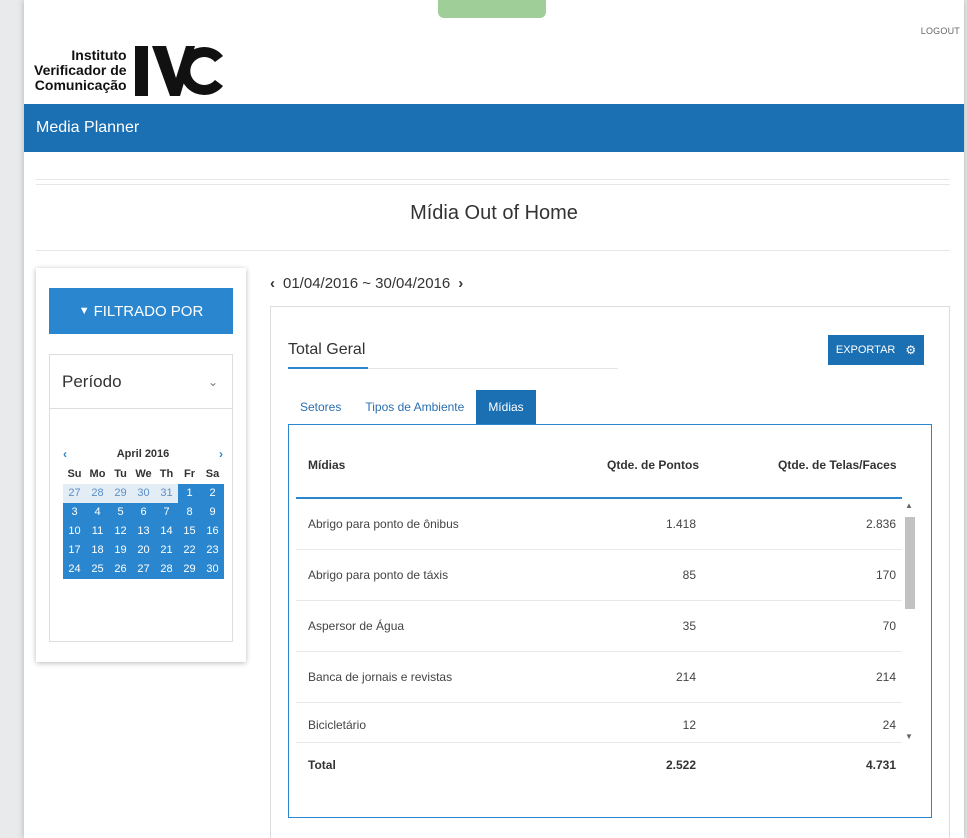 Image resolution: width=967 pixels, height=838 pixels. What do you see at coordinates (911, 350) in the screenshot?
I see `gear-icon: ⚙` at bounding box center [911, 350].